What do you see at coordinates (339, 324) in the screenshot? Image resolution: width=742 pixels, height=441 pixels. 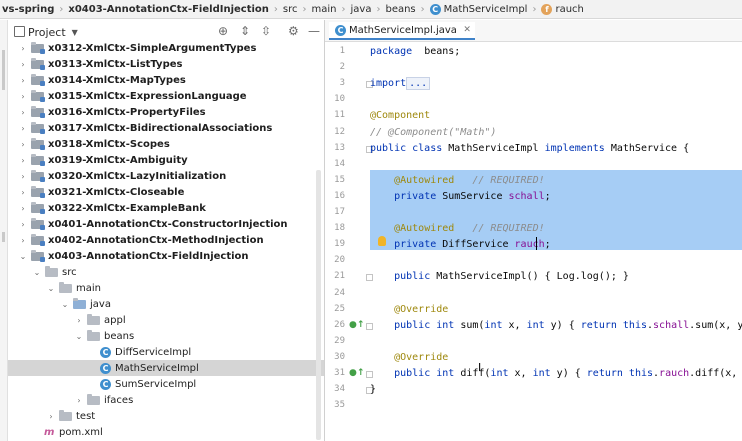 I see `line-number: 26` at bounding box center [339, 324].